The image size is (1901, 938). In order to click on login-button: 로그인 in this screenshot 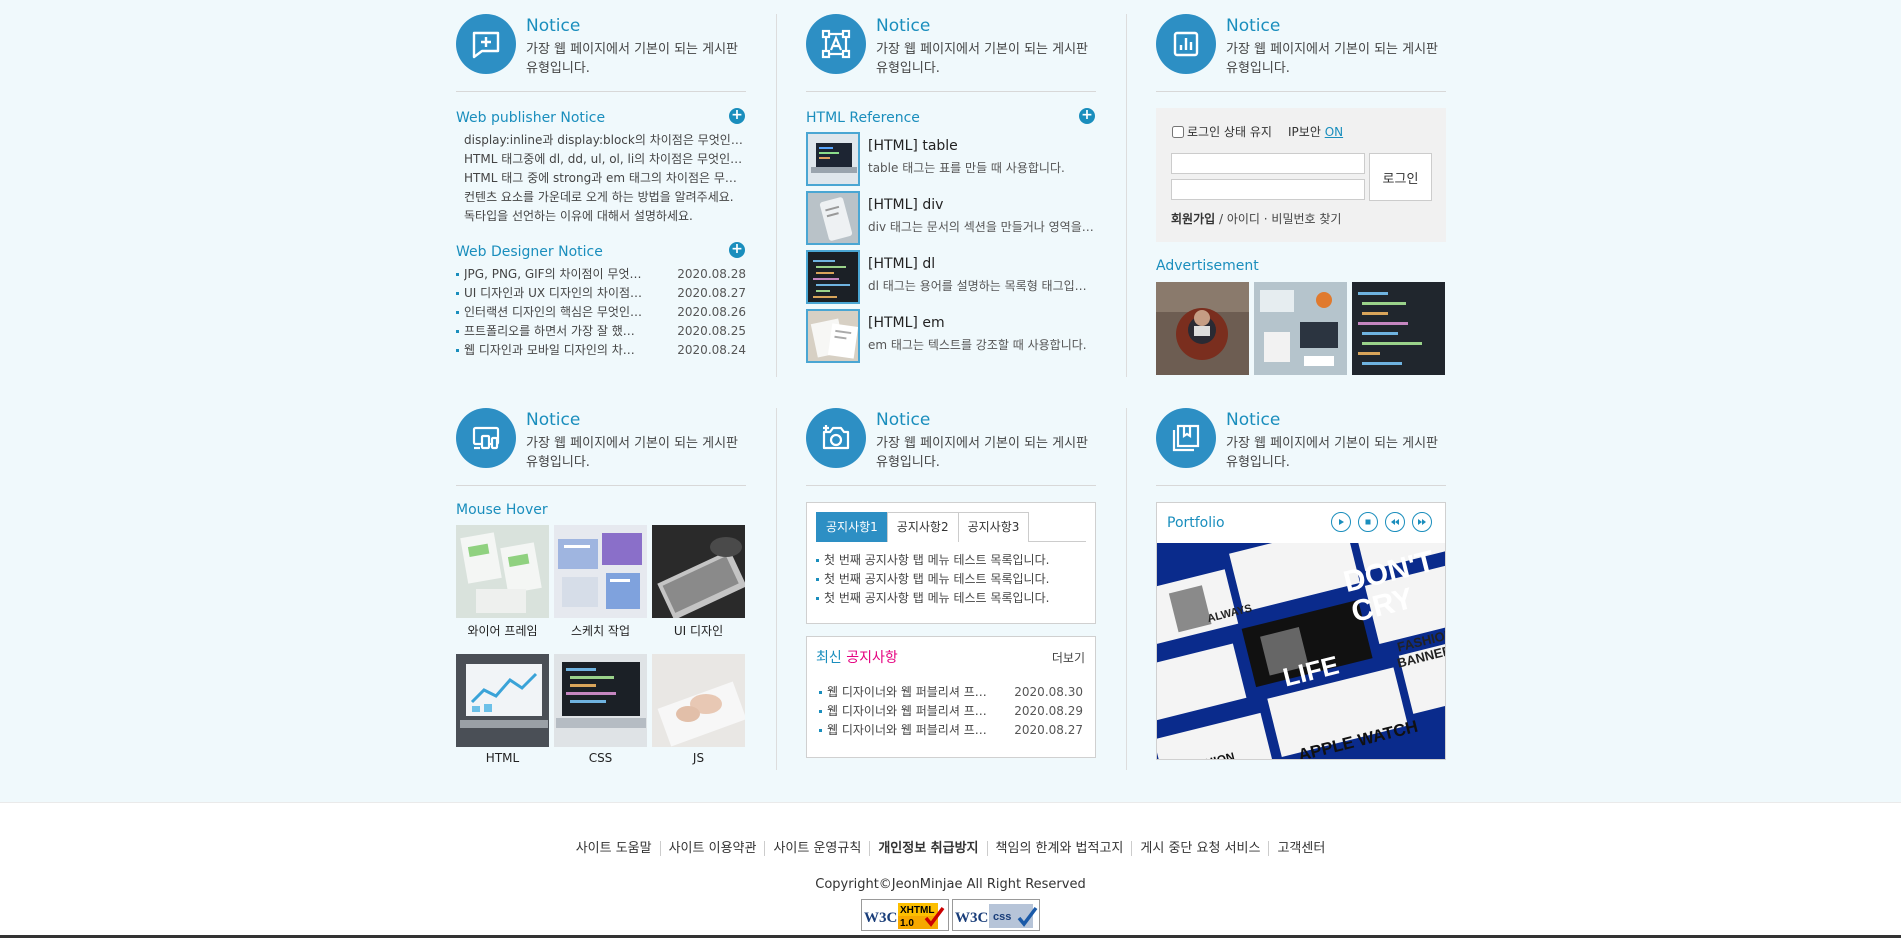, I will do `click(1400, 177)`.